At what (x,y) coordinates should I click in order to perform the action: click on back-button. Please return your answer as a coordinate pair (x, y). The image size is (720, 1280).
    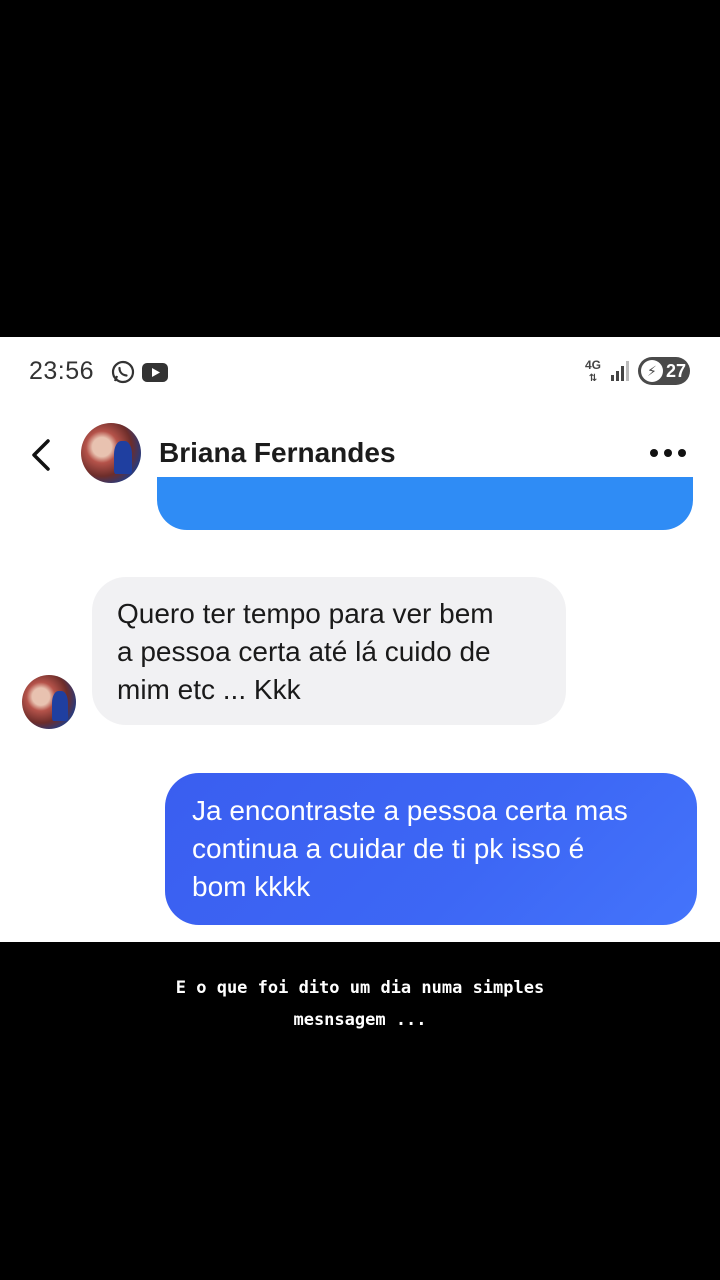
    Looking at the image, I should click on (42, 455).